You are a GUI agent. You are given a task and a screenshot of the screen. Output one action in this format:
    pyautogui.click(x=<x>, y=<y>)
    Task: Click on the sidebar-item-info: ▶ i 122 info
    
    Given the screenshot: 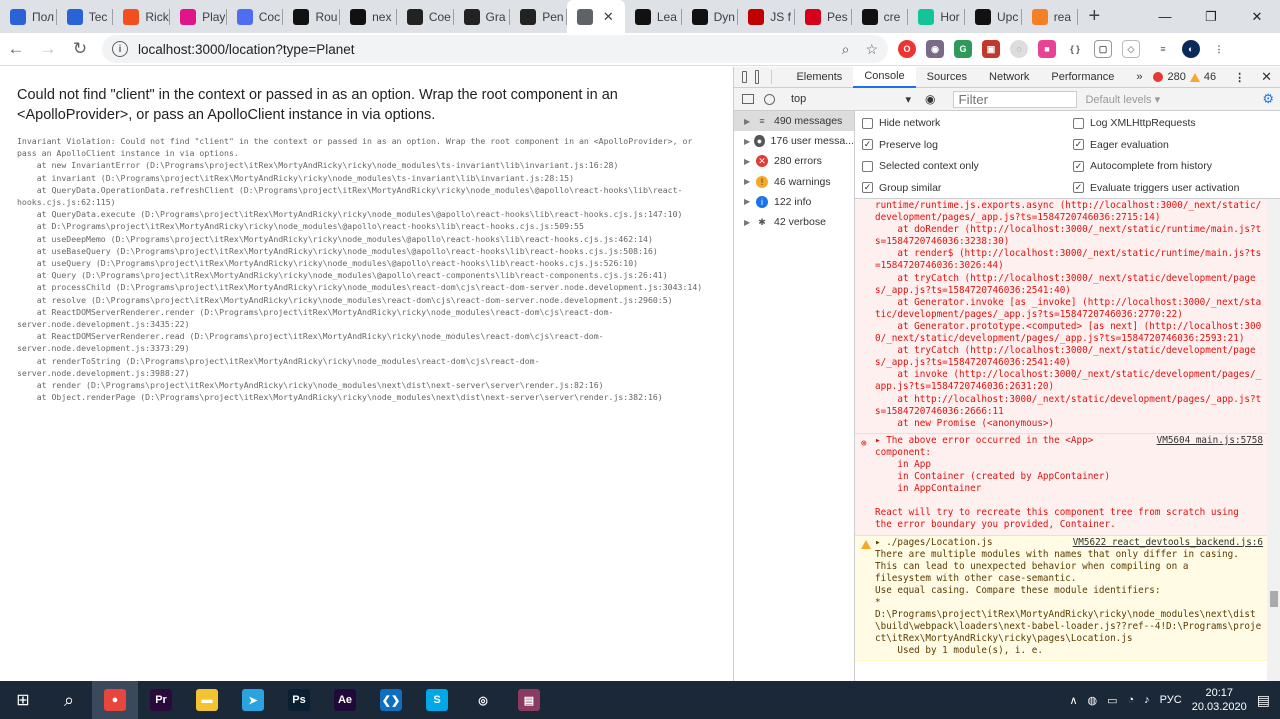 What is the action you would take?
    pyautogui.click(x=794, y=202)
    